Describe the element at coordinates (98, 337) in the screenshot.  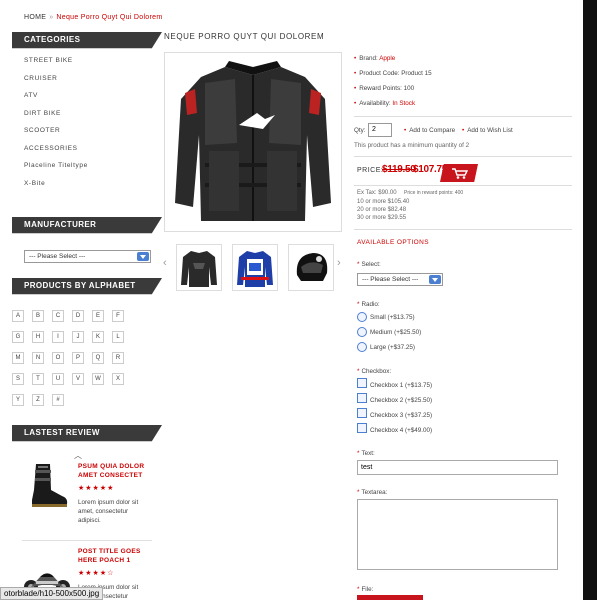
I see `alphabet-letter-link: K` at that location.